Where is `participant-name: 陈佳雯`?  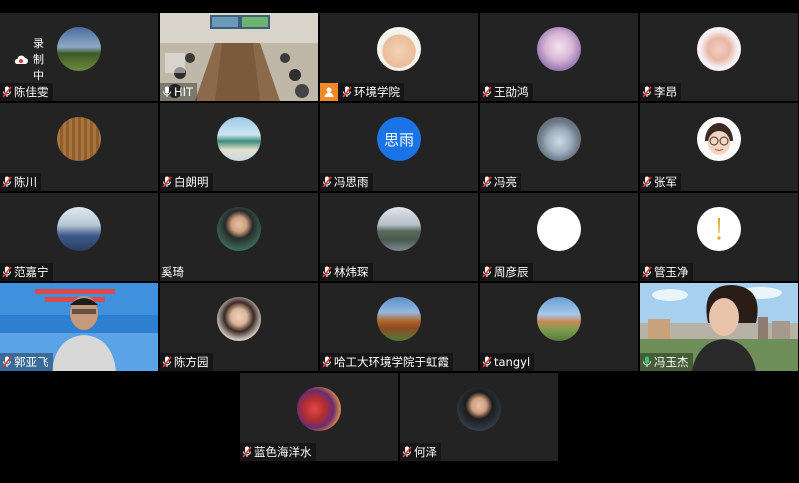
participant-name: 陈佳雯 is located at coordinates (31, 92).